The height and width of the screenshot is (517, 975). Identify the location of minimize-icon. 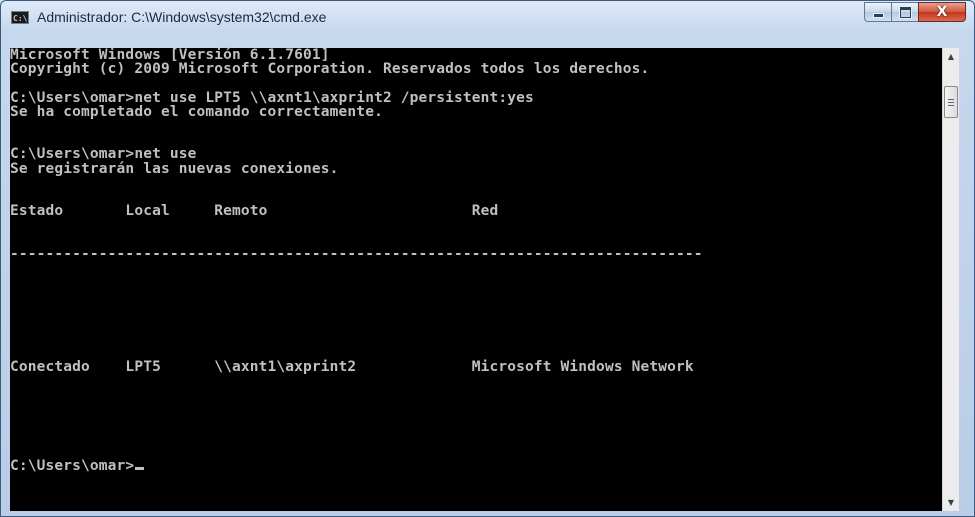
(878, 15).